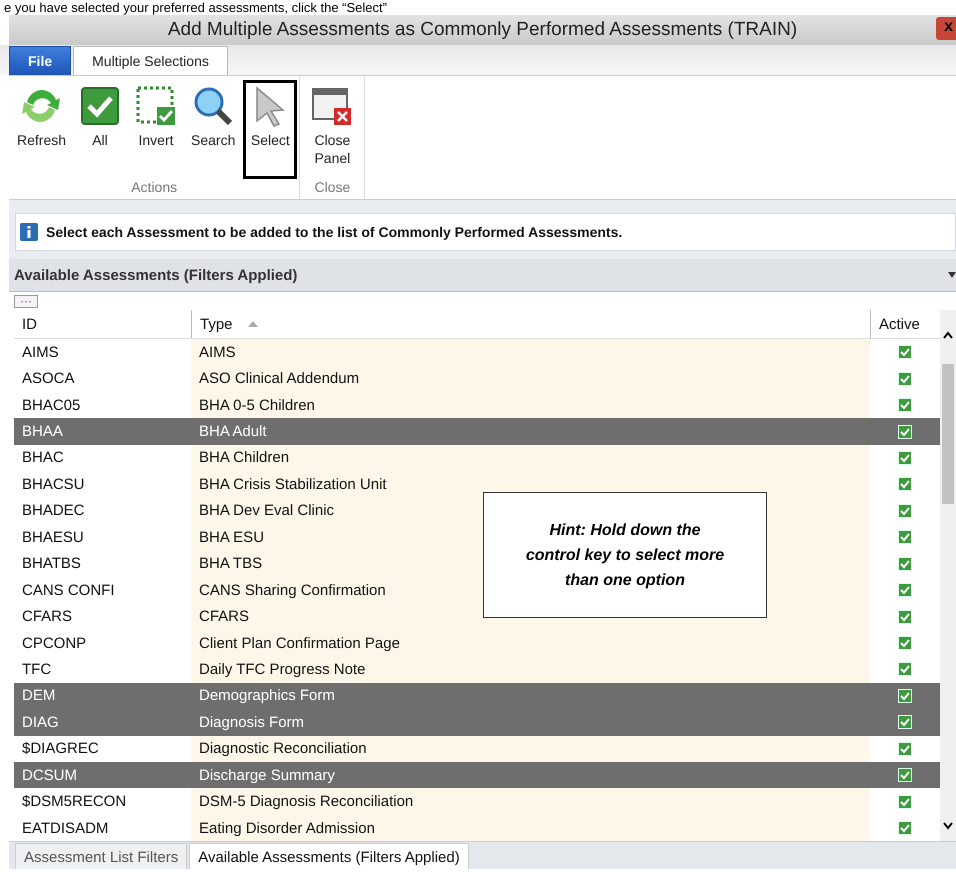 Image resolution: width=956 pixels, height=879 pixels. Describe the element at coordinates (332, 188) in the screenshot. I see `group-label: Close` at that location.